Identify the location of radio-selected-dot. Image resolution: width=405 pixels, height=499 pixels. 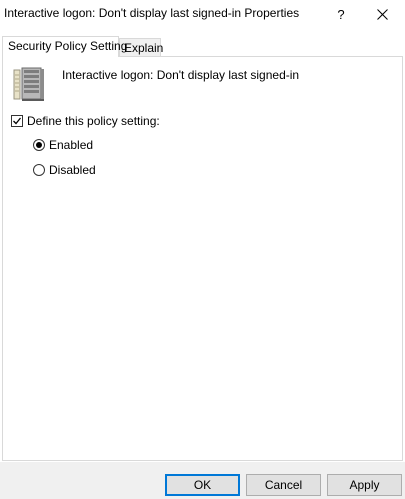
(39, 145).